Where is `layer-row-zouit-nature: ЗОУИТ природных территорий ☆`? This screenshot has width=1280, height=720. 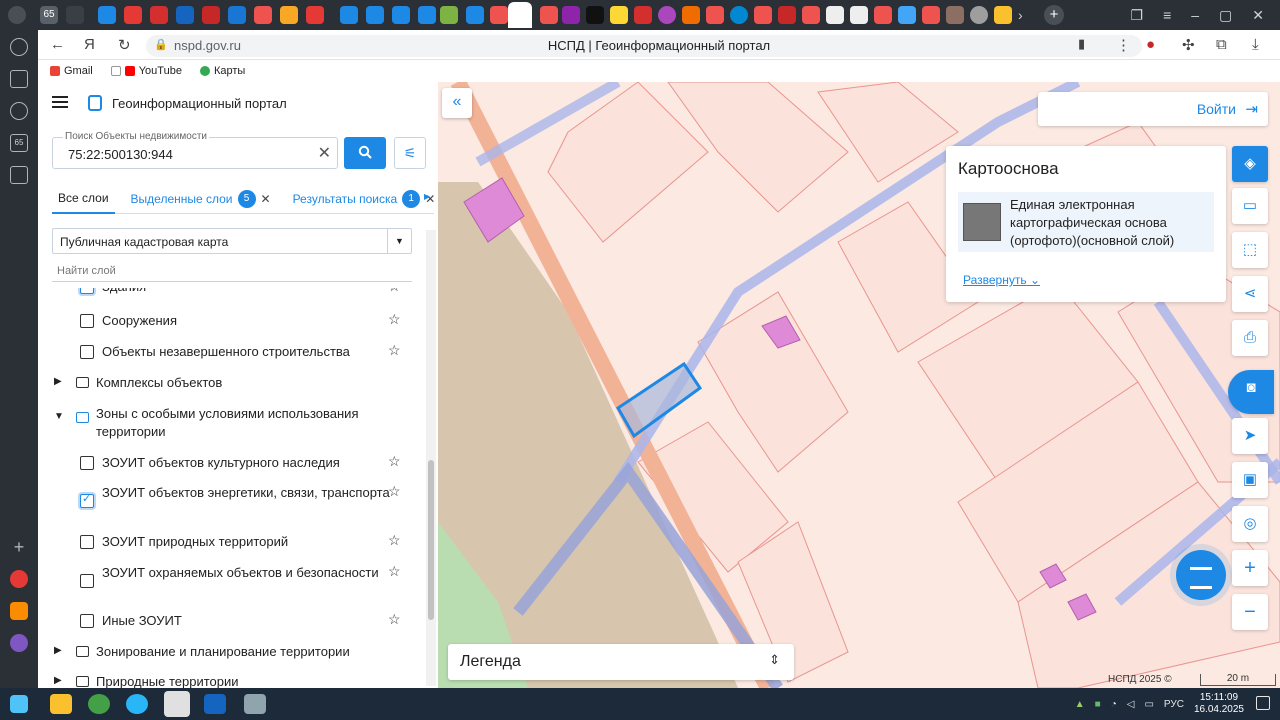
layer-row-zouit-nature: ЗОУИТ природных территорий ☆ is located at coordinates (231, 544).